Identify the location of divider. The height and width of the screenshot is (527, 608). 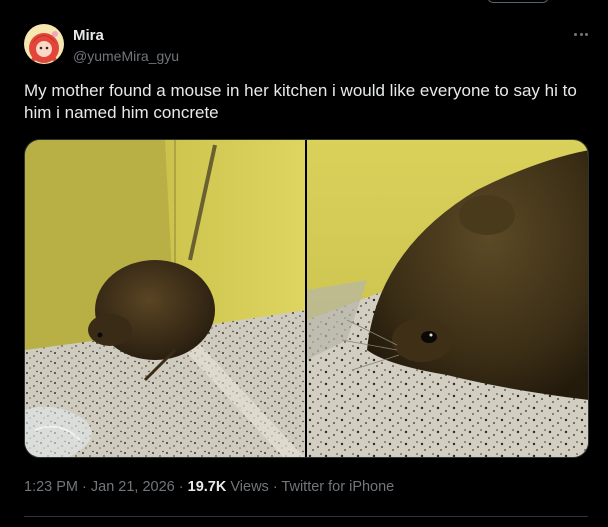
(306, 516).